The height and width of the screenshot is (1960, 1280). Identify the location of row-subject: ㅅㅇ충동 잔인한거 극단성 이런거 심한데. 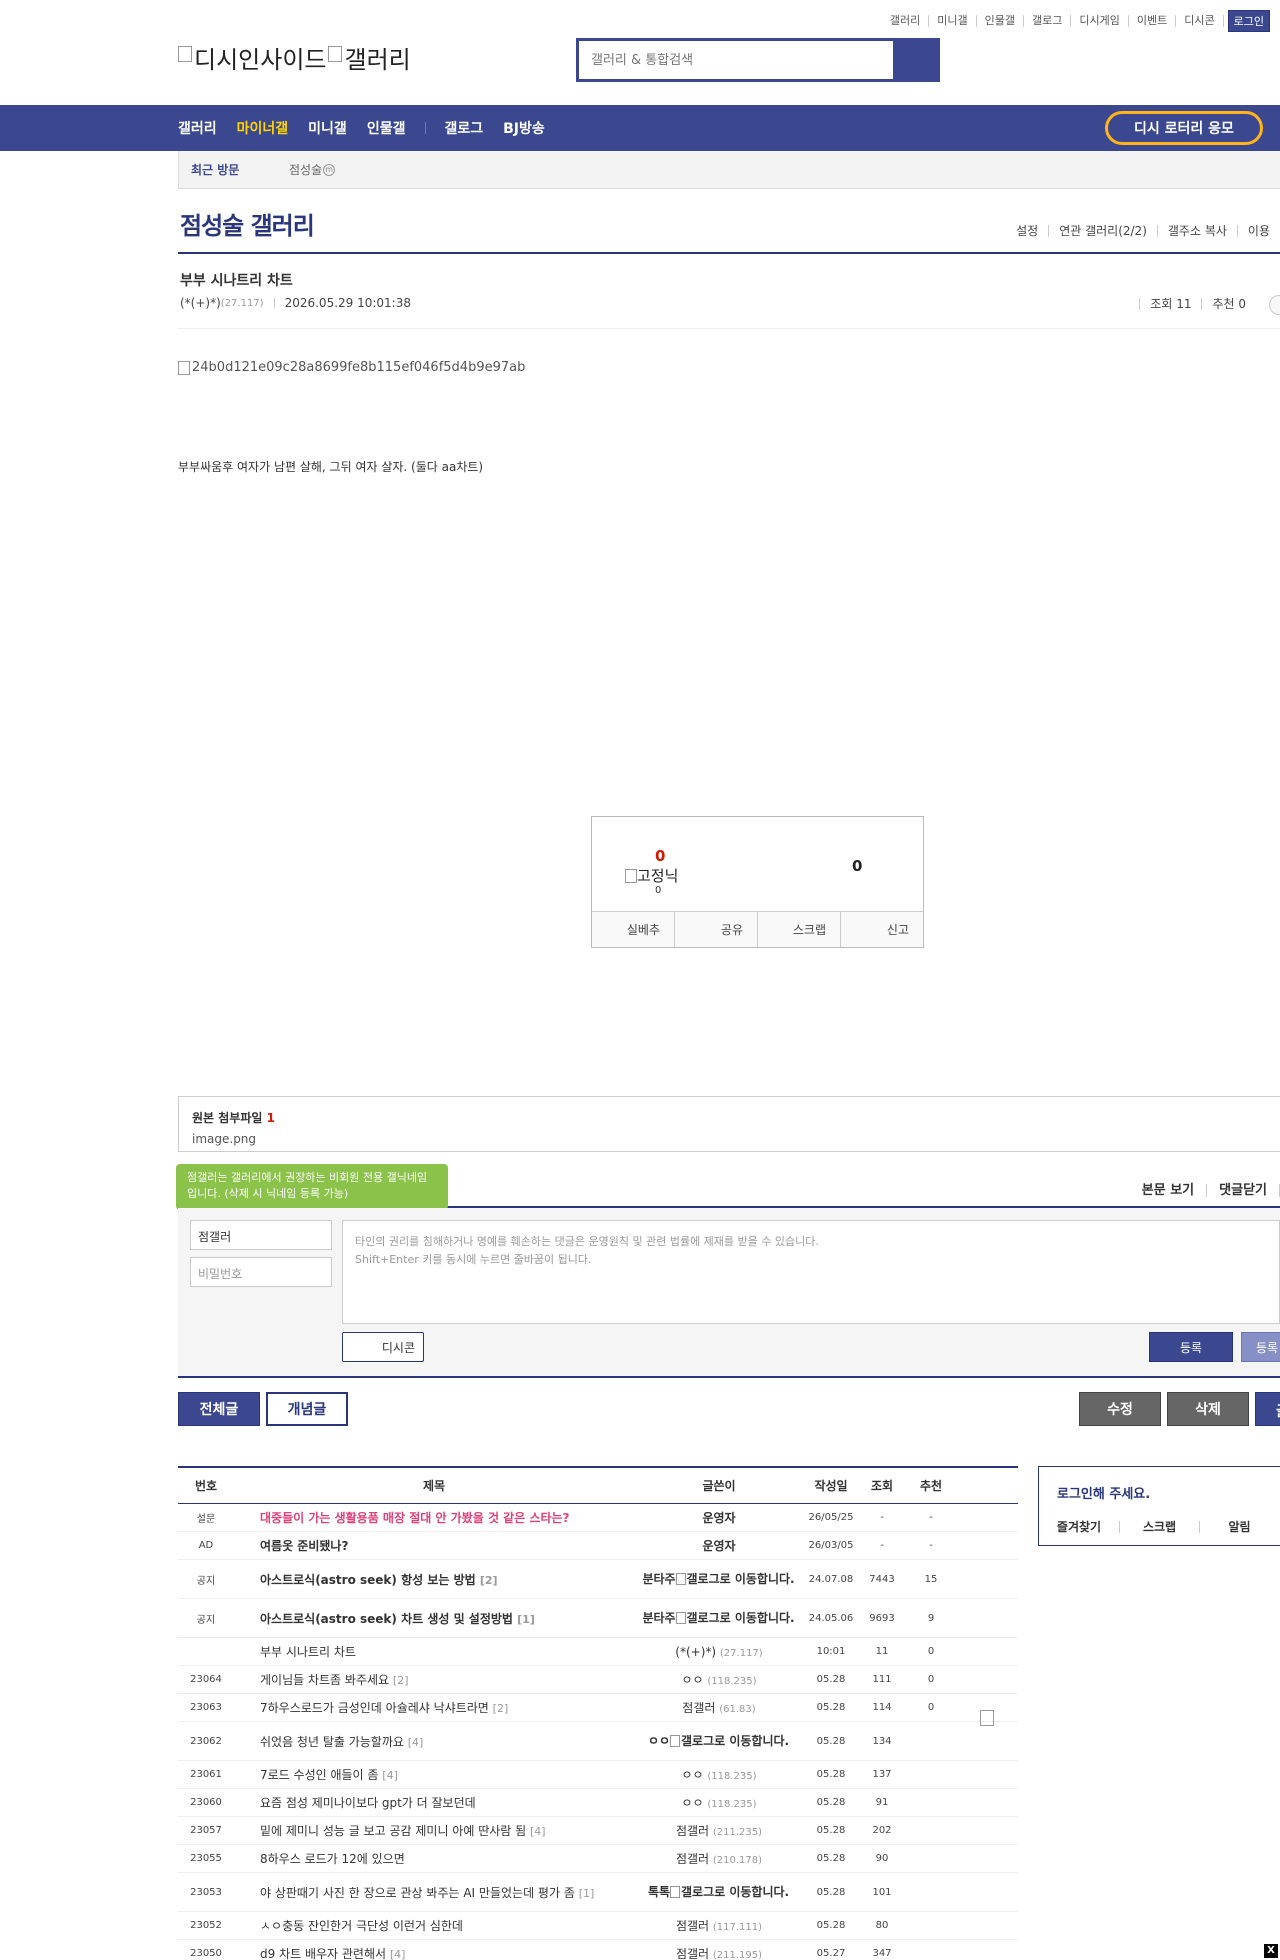
(434, 1925).